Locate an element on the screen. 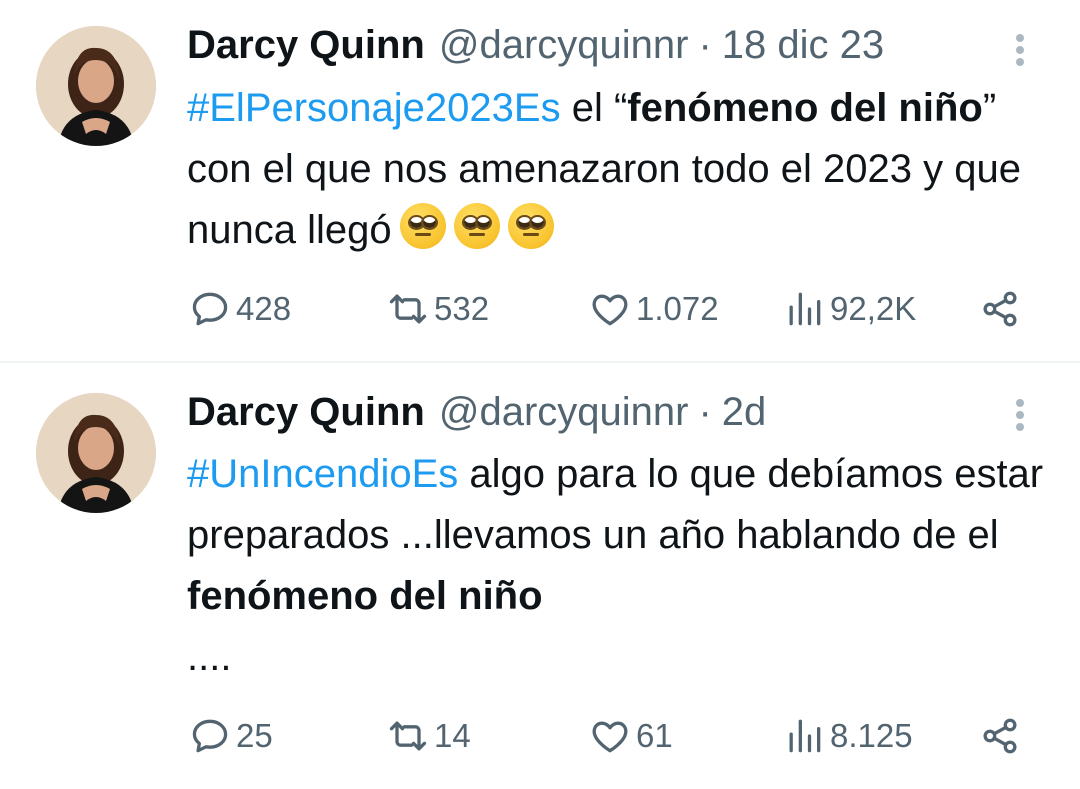  like-button: 1.072 is located at coordinates (653, 309).